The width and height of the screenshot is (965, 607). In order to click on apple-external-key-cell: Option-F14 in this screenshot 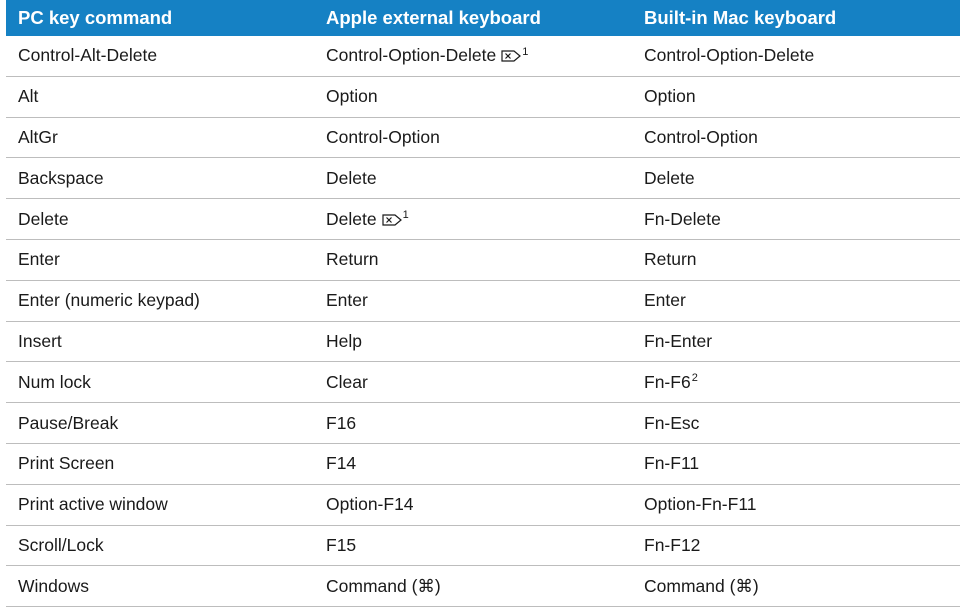, I will do `click(473, 505)`.